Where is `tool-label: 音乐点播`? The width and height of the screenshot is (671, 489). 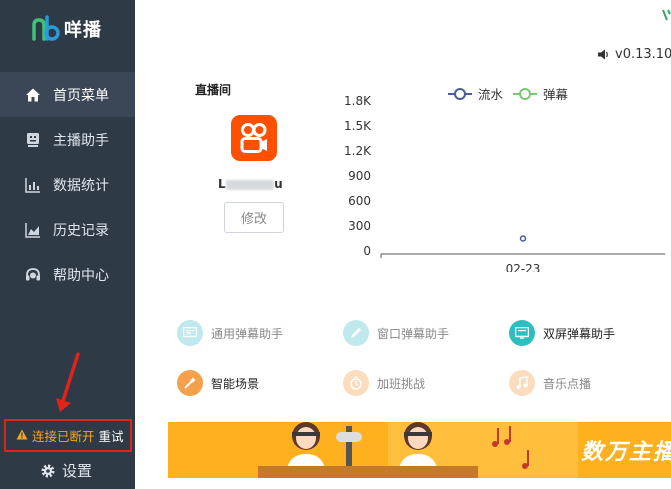 tool-label: 音乐点播 is located at coordinates (567, 383).